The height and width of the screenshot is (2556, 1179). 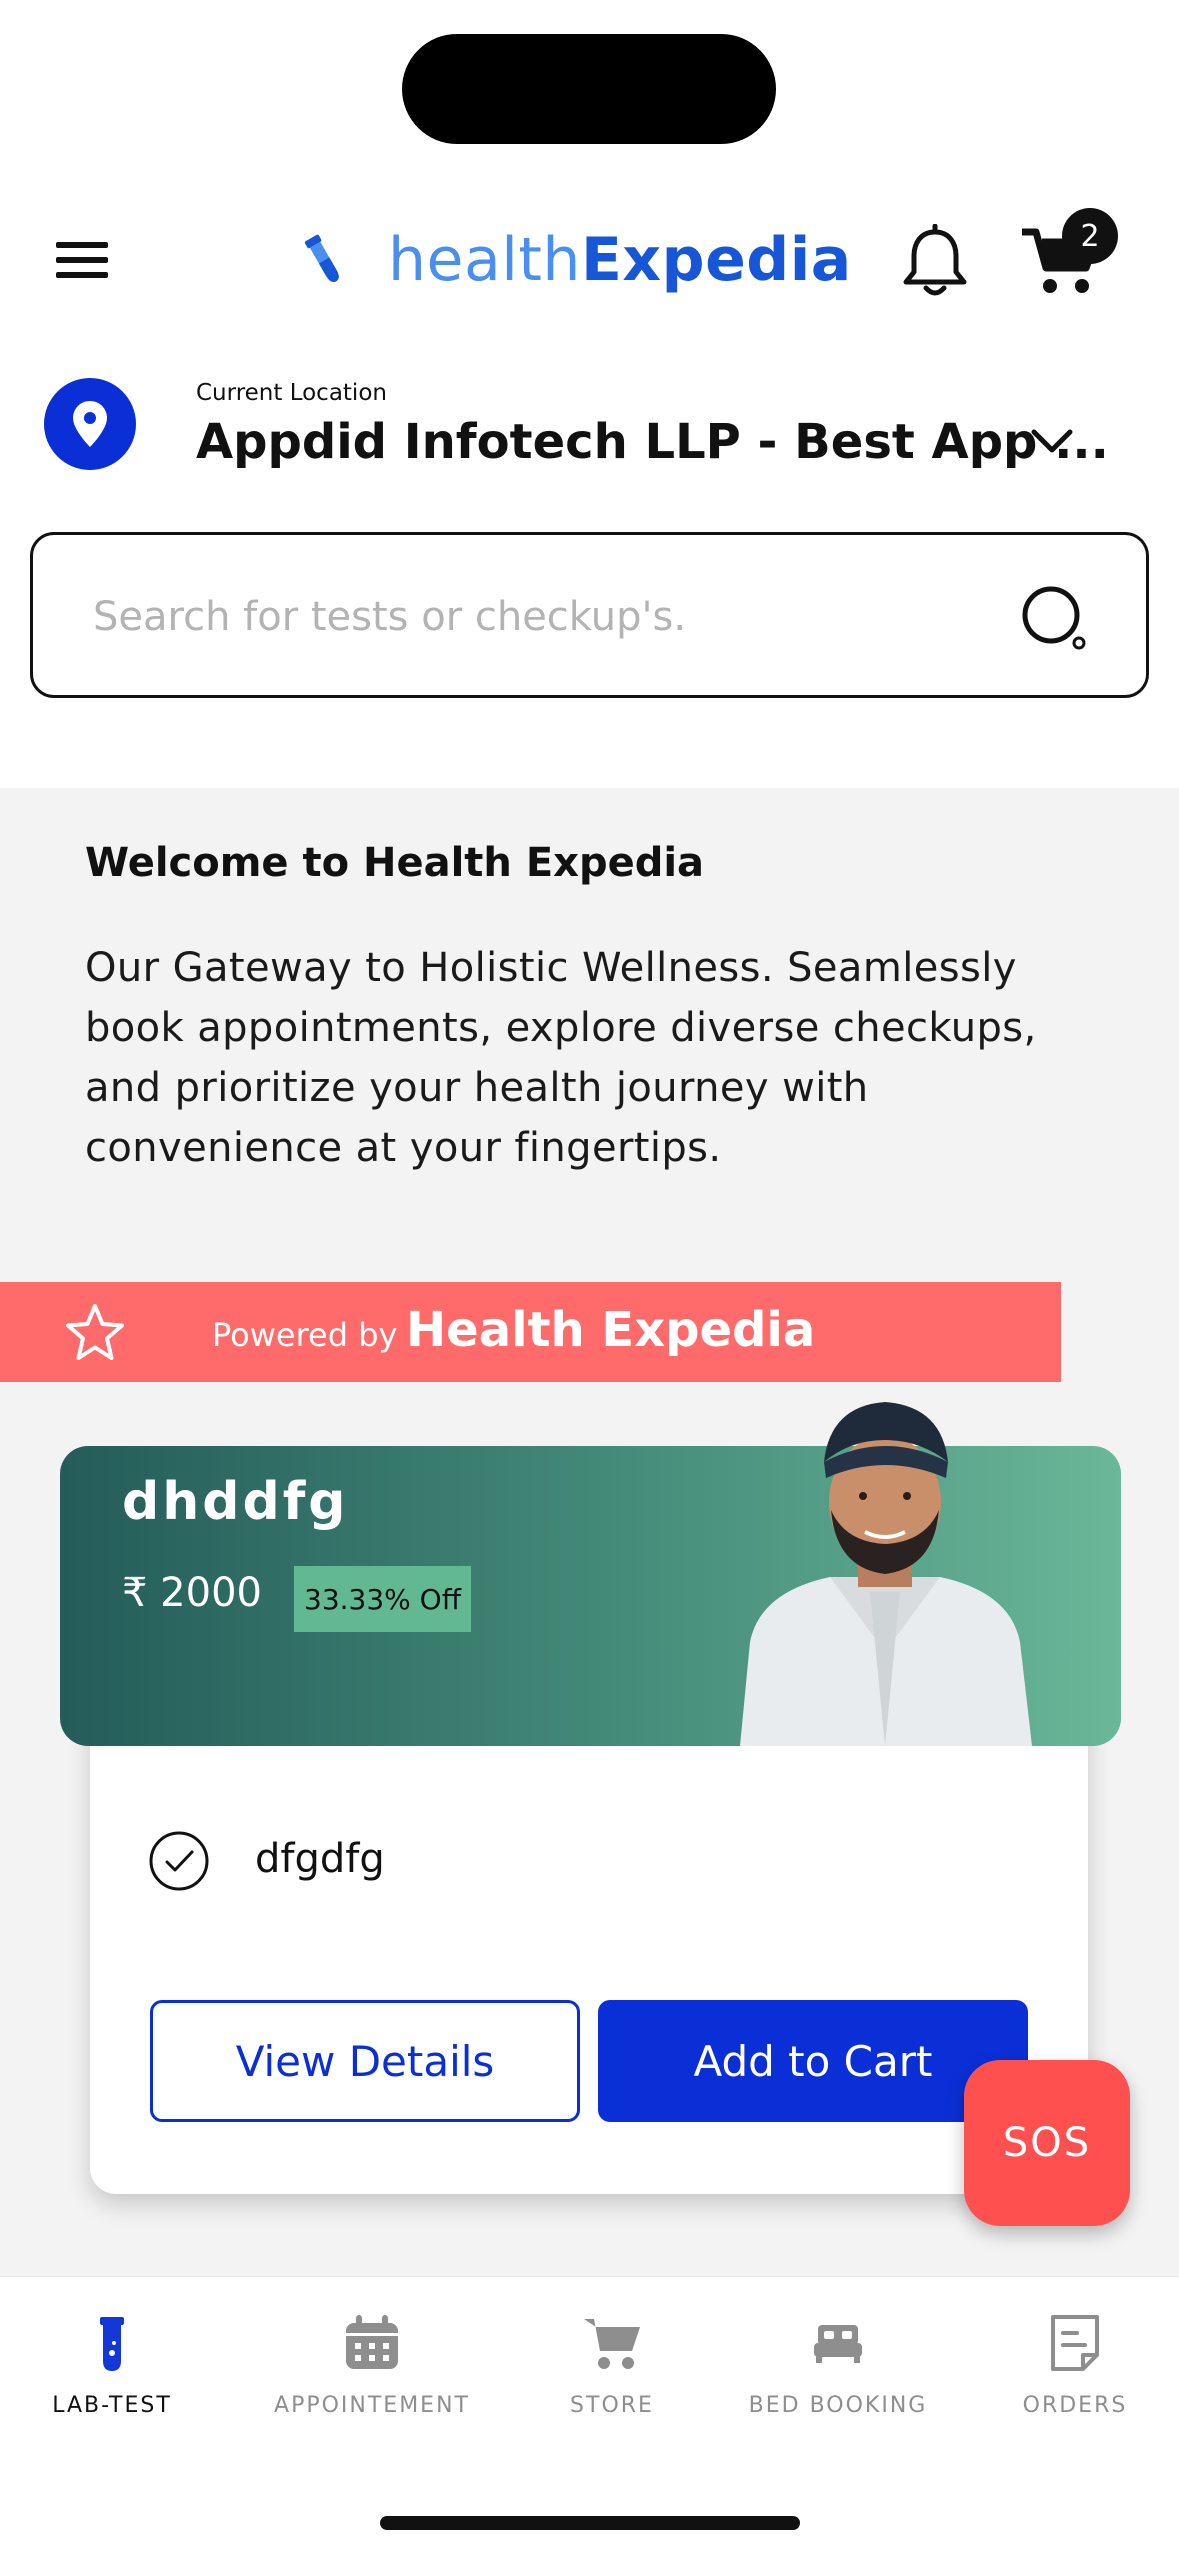 I want to click on nav-tab-store: STORE, so click(x=612, y=2366).